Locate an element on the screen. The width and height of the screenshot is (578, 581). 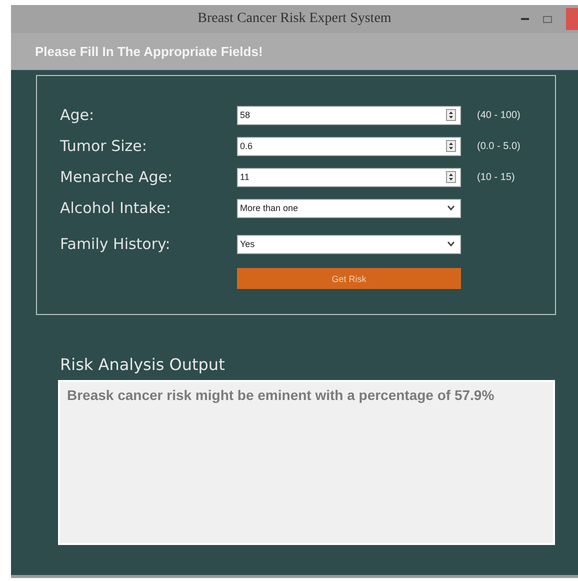
range-hint: (40 - 100) is located at coordinates (498, 115).